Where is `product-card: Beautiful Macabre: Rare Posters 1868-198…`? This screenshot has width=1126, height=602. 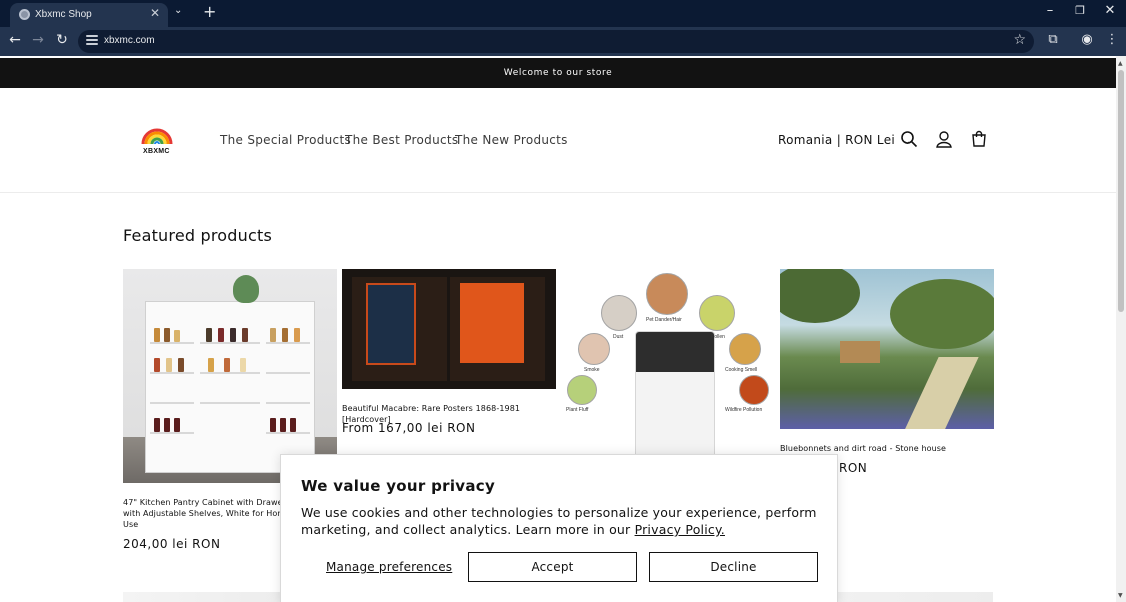 product-card: Beautiful Macabre: Rare Posters 1868-198… is located at coordinates (449, 352).